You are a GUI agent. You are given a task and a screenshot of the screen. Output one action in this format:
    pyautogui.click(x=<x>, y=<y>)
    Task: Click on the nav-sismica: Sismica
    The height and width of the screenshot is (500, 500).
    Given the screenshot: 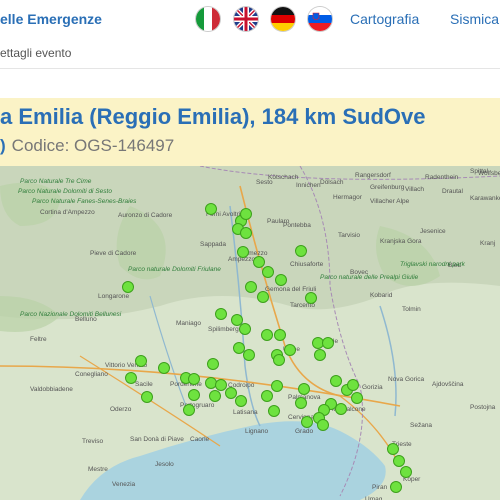 What is the action you would take?
    pyautogui.click(x=474, y=19)
    